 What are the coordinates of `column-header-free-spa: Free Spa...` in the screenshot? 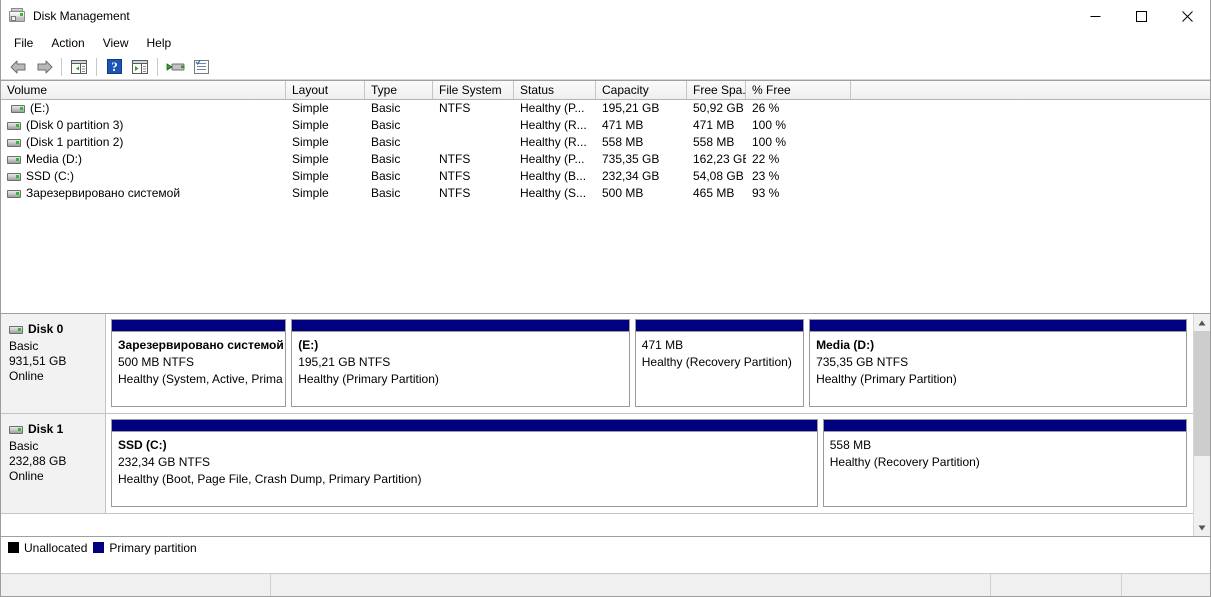 It's located at (716, 90).